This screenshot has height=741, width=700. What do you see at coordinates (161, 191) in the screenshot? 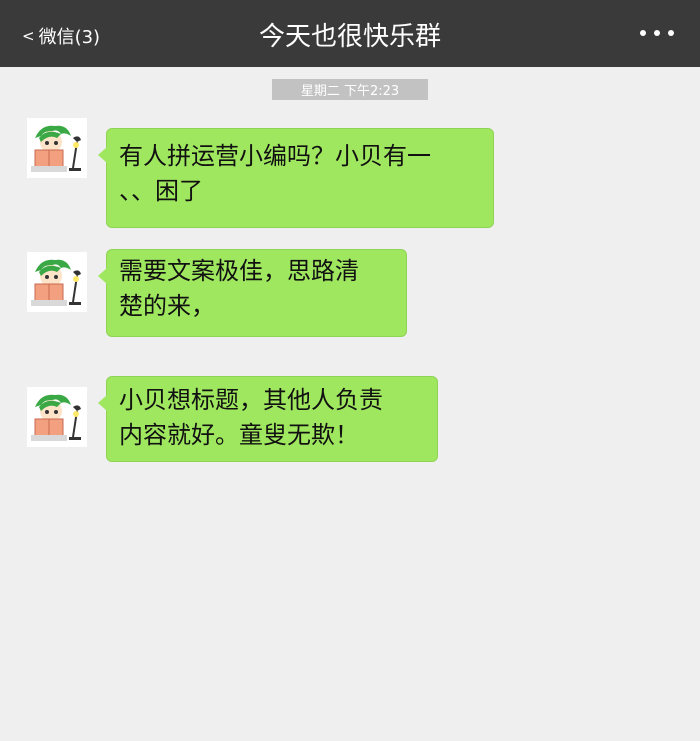
I see `message-text: 、、困了` at bounding box center [161, 191].